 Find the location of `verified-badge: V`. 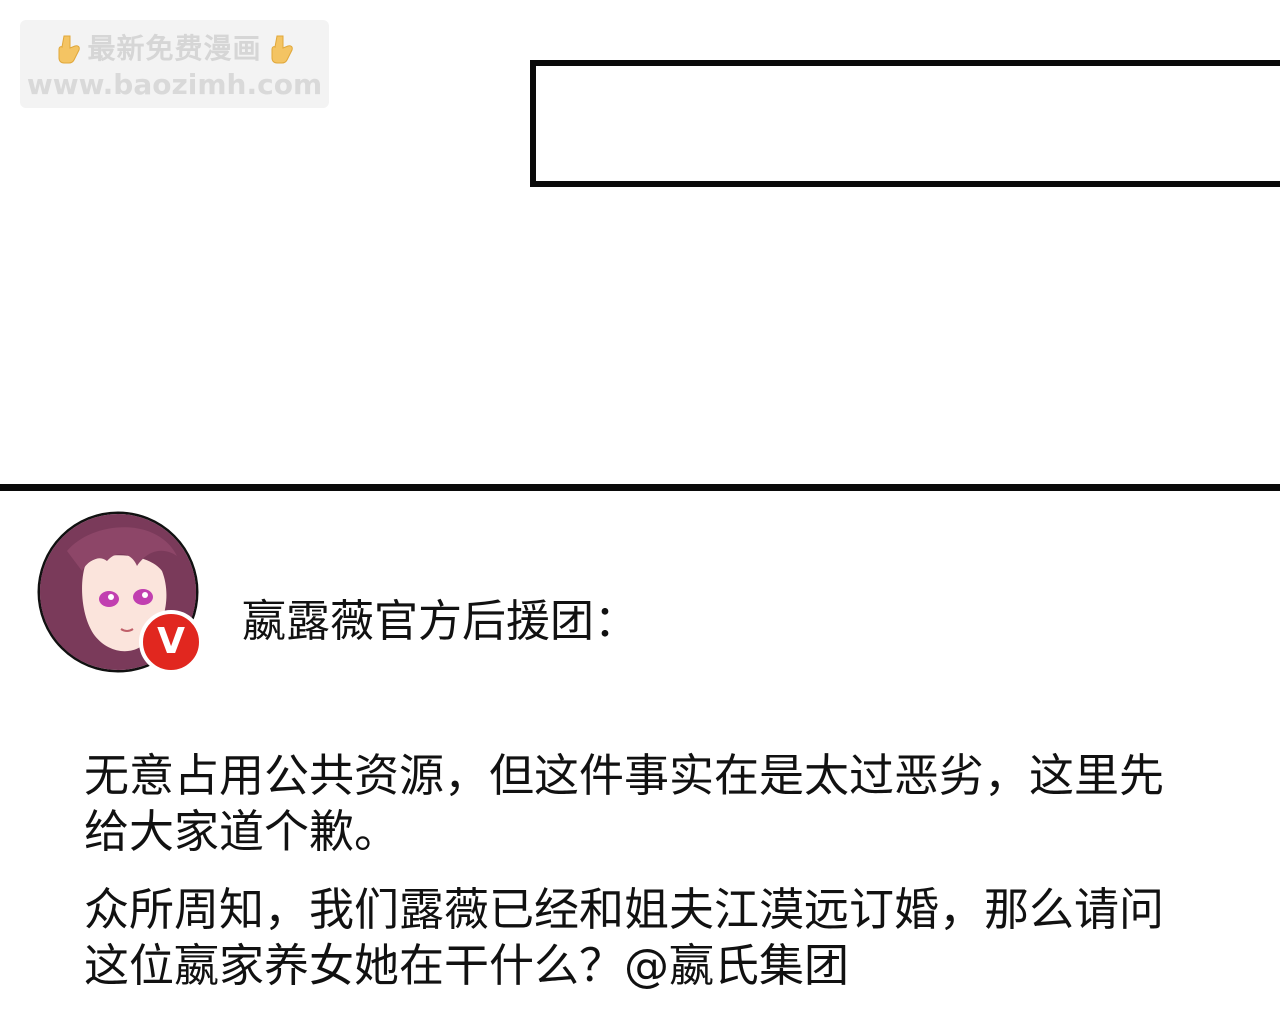

verified-badge: V is located at coordinates (171, 642).